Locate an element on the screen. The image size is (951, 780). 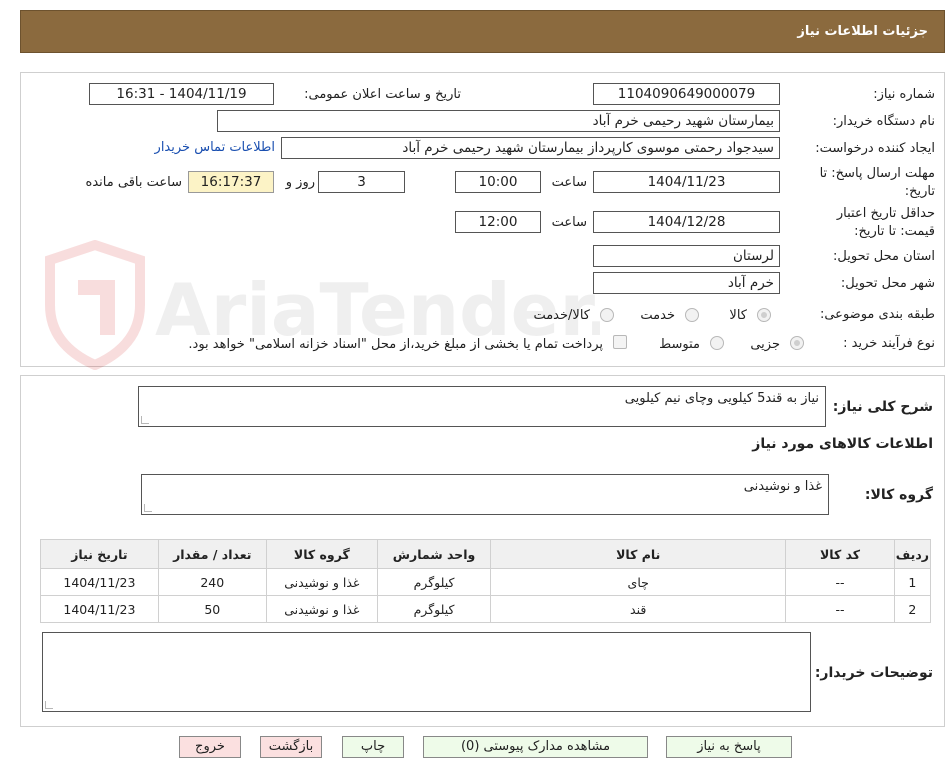
category-goods-radio is located at coordinates (764, 315).